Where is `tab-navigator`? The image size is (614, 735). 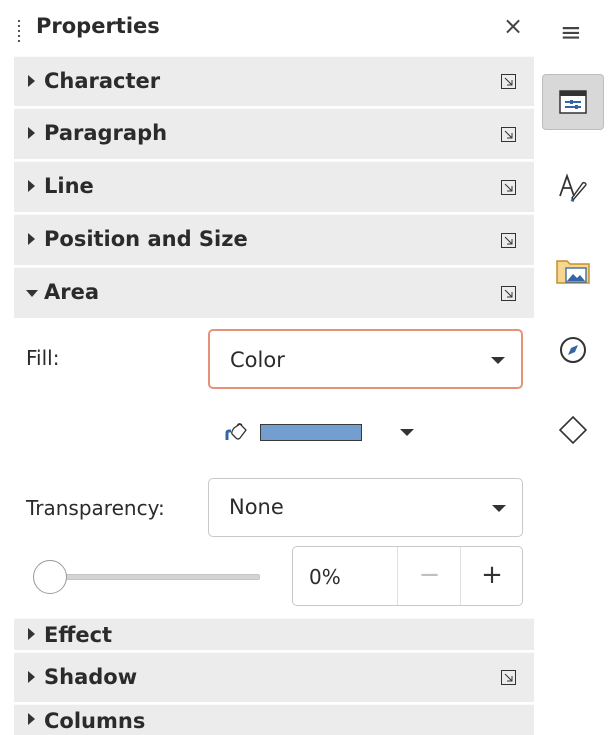 tab-navigator is located at coordinates (573, 350).